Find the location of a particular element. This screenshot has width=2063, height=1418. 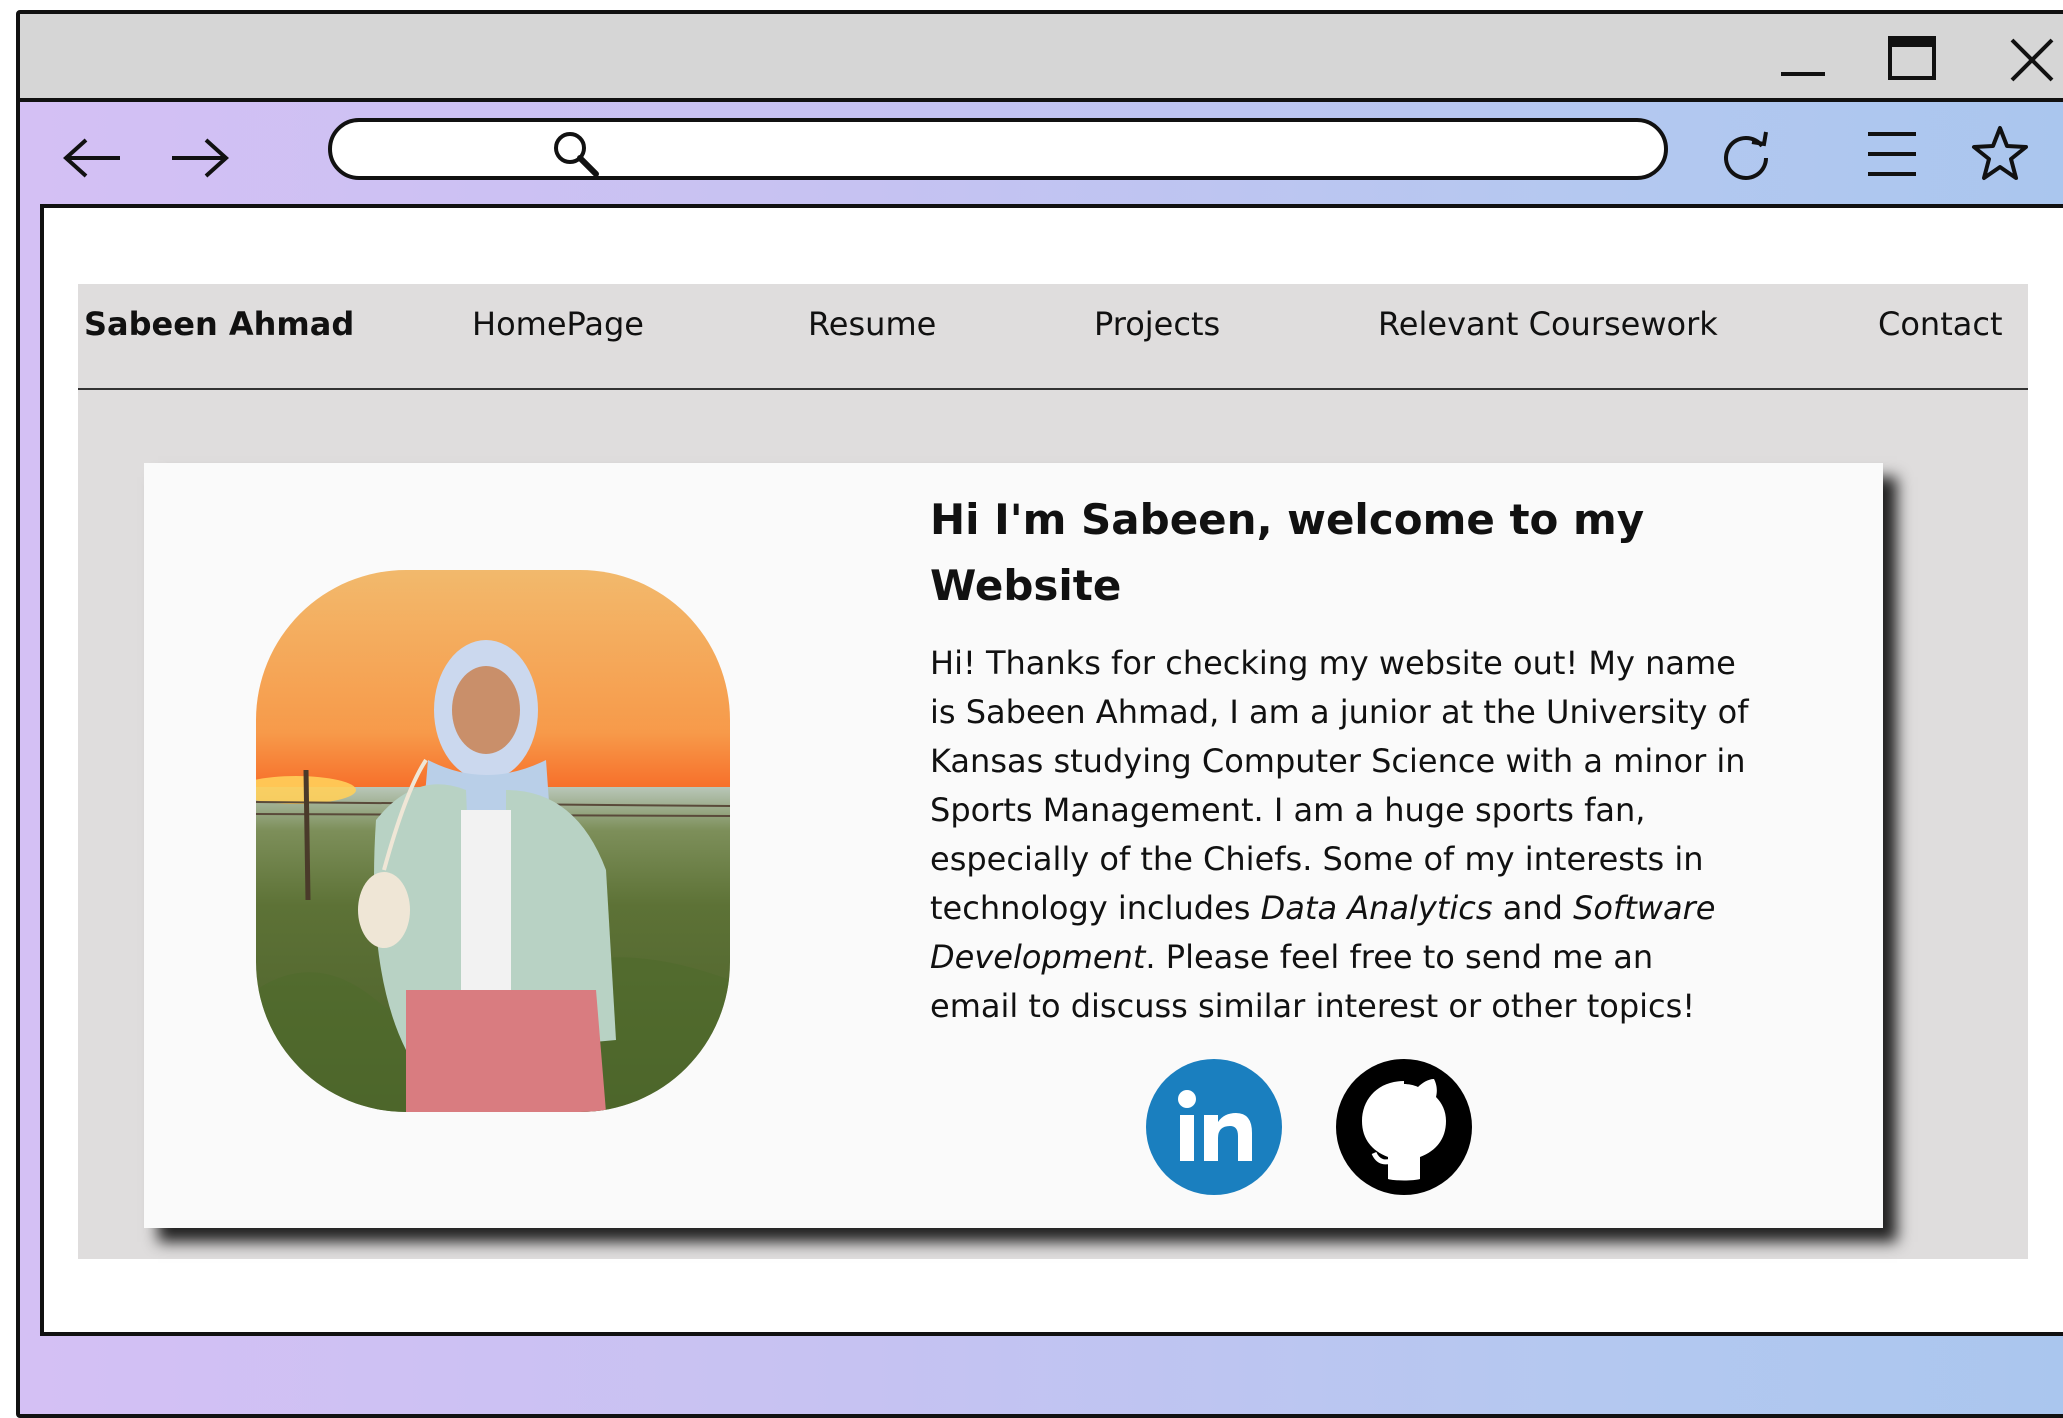

greeting-heading: Hi I'm Sabeen, welcome to my Website is located at coordinates (1287, 552).